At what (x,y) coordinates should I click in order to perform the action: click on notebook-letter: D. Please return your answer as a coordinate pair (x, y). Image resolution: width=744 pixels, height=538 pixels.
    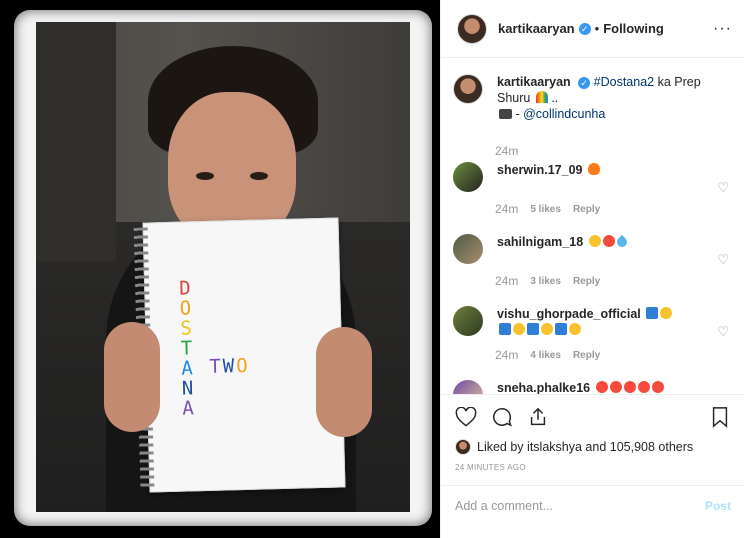
    Looking at the image, I should click on (184, 288).